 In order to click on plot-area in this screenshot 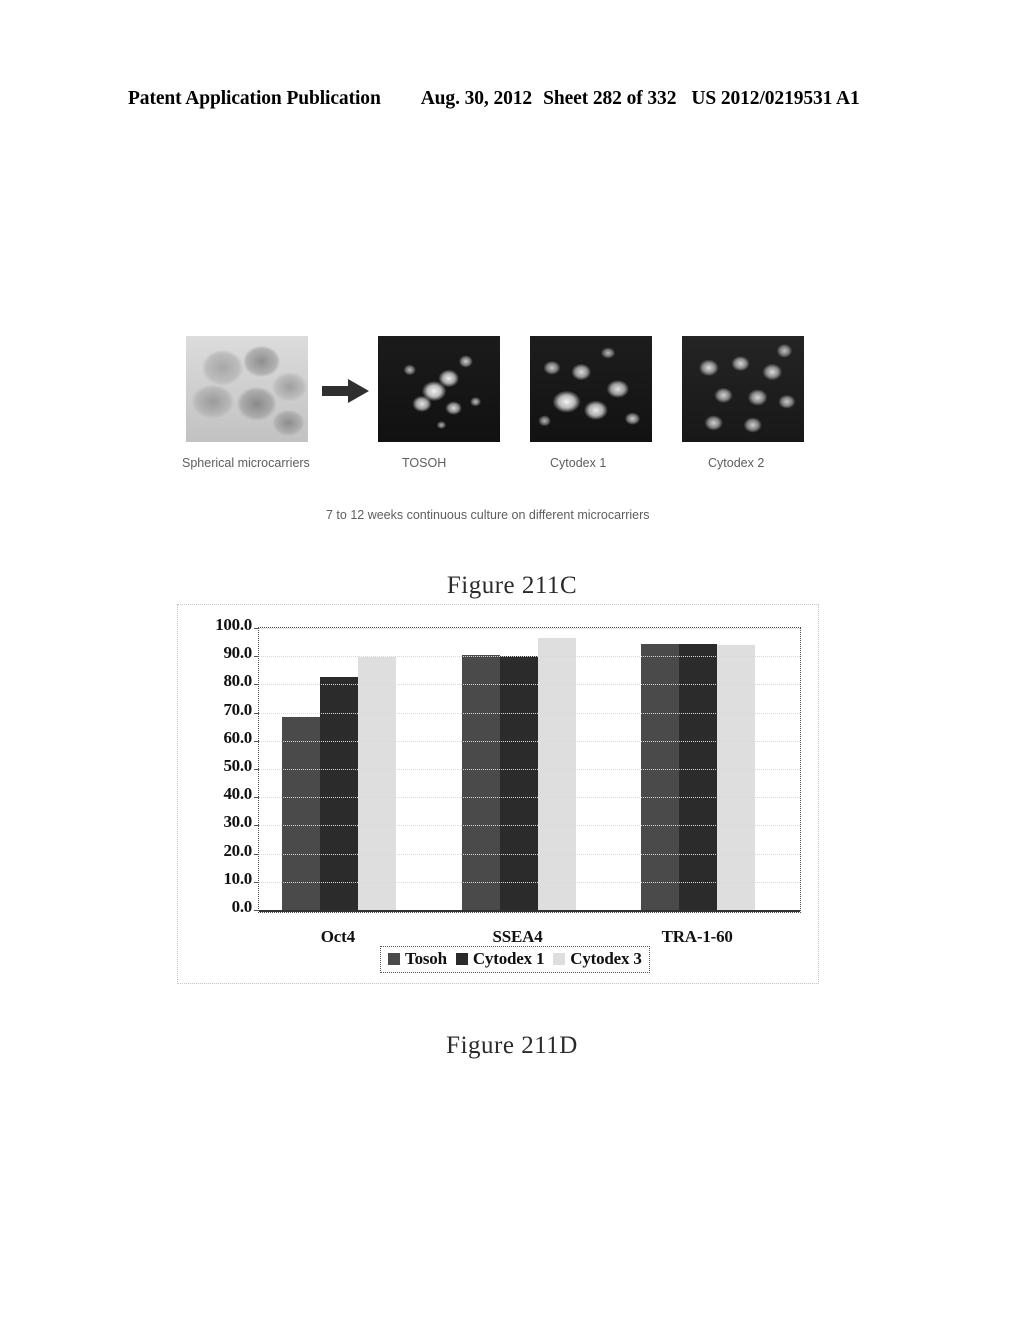, I will do `click(527, 769)`.